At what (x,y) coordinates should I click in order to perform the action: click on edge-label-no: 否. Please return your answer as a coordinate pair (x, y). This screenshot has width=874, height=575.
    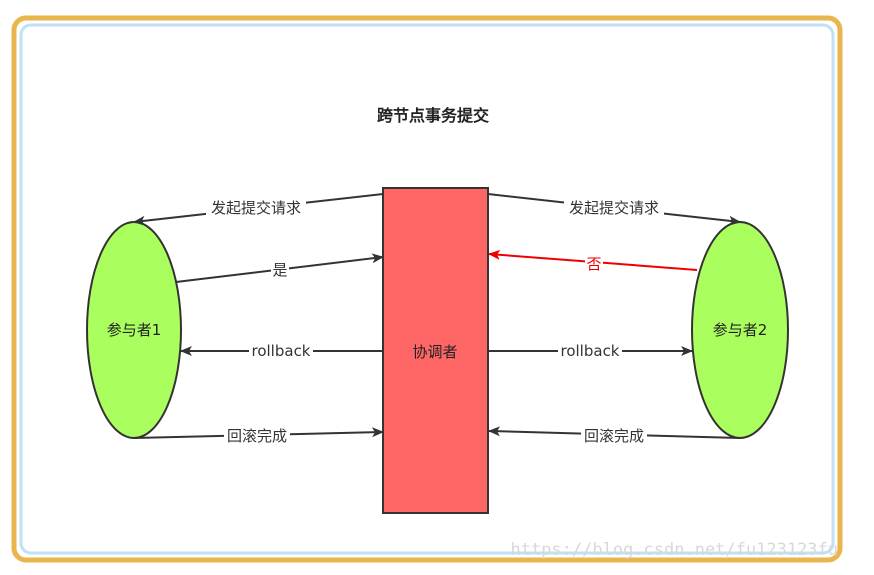
    Looking at the image, I should click on (593, 264).